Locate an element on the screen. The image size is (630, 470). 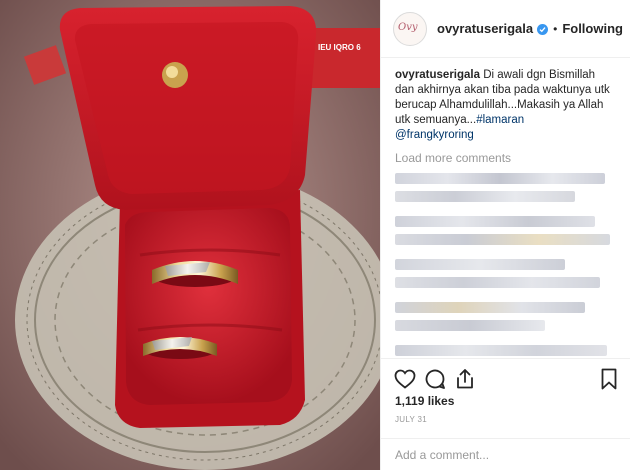
post-actions: 1,119 likes JULY 31 is located at coordinates (505, 398).